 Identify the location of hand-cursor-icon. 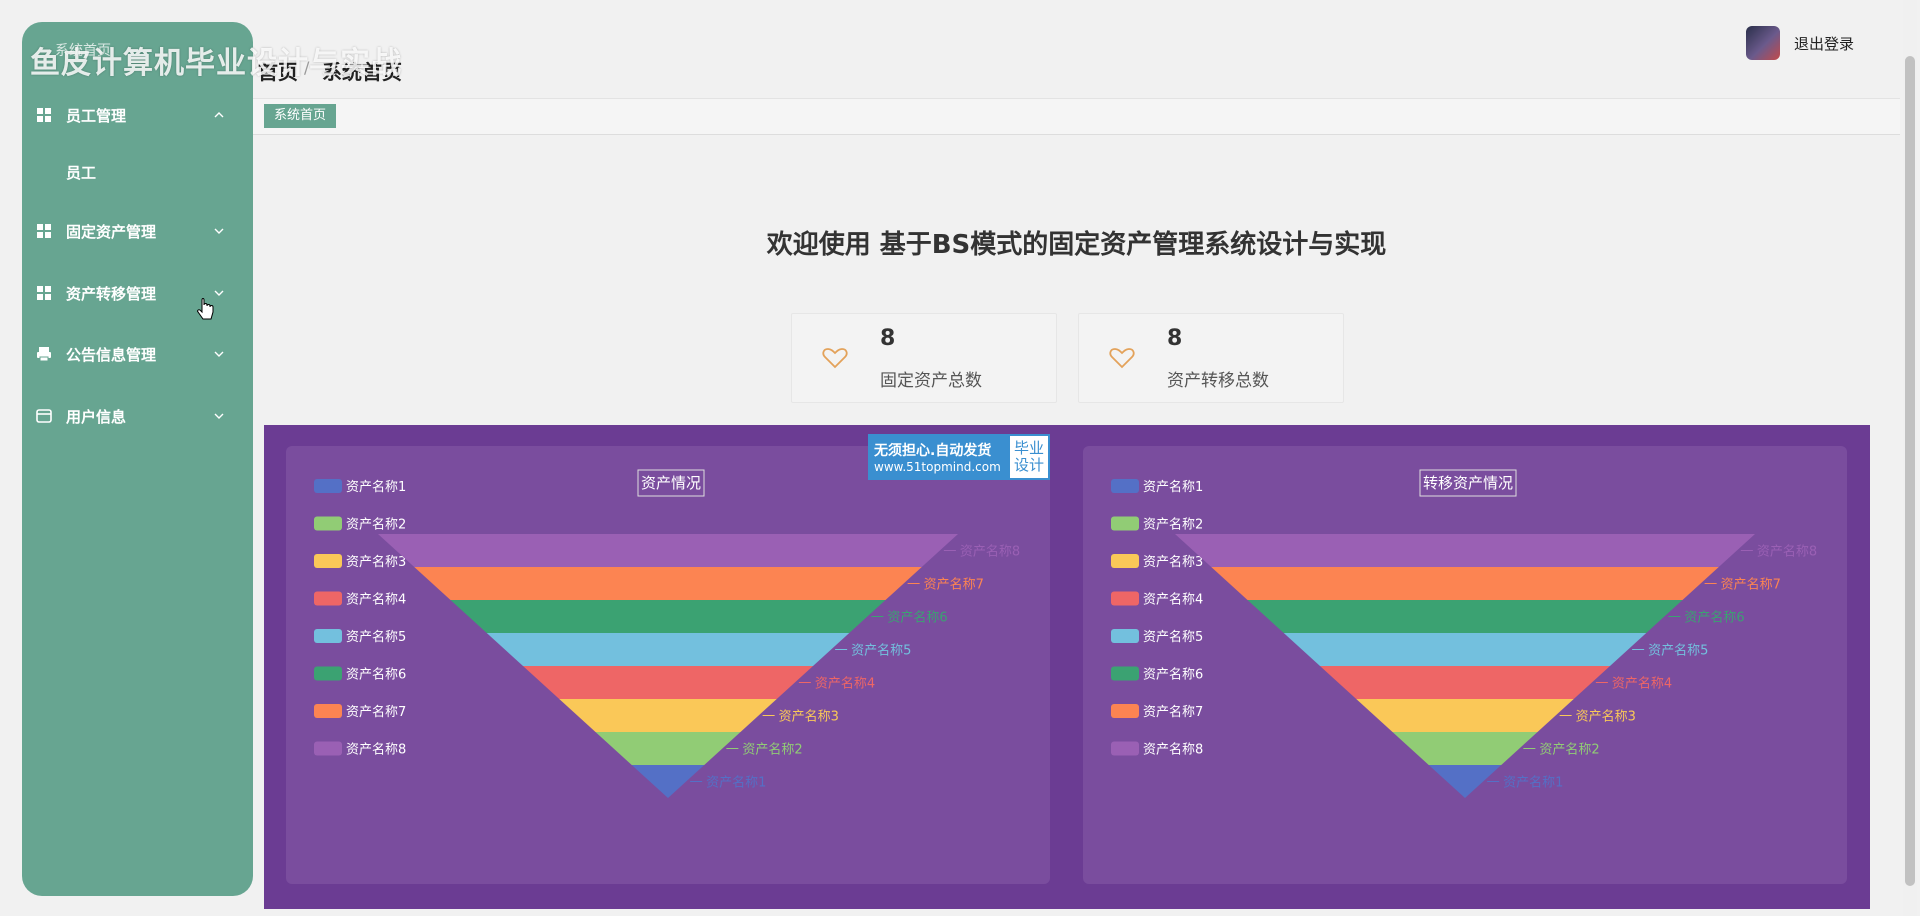
(205, 309).